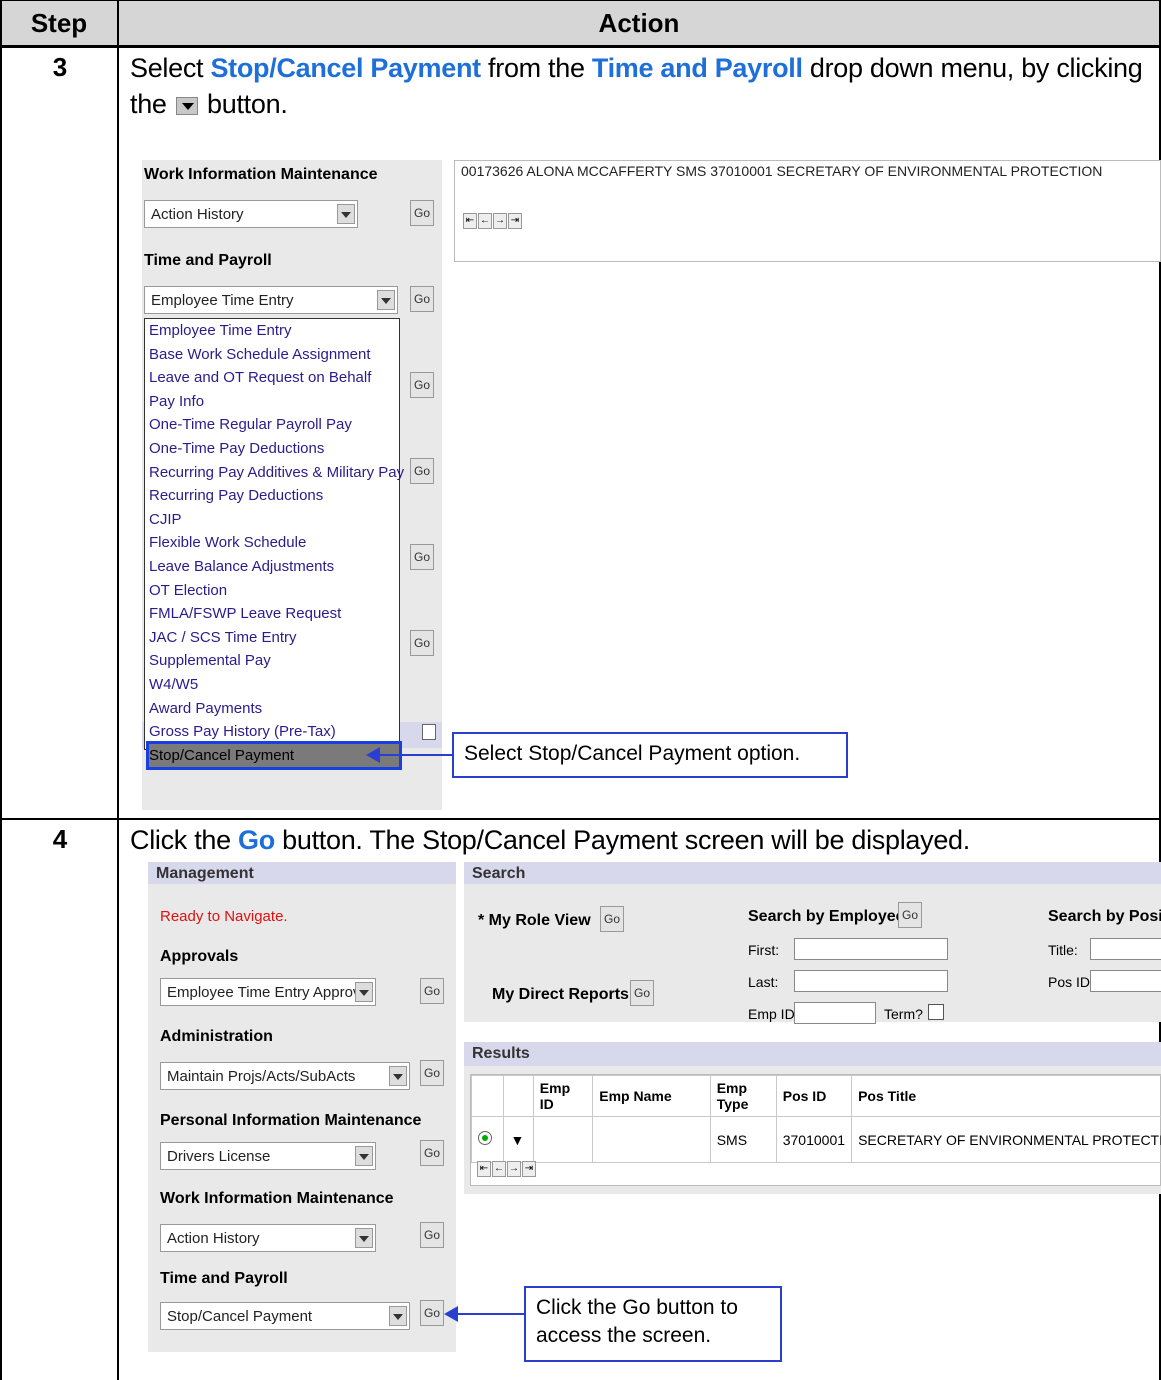  Describe the element at coordinates (639, 23) in the screenshot. I see `action-column-header: Action` at that location.